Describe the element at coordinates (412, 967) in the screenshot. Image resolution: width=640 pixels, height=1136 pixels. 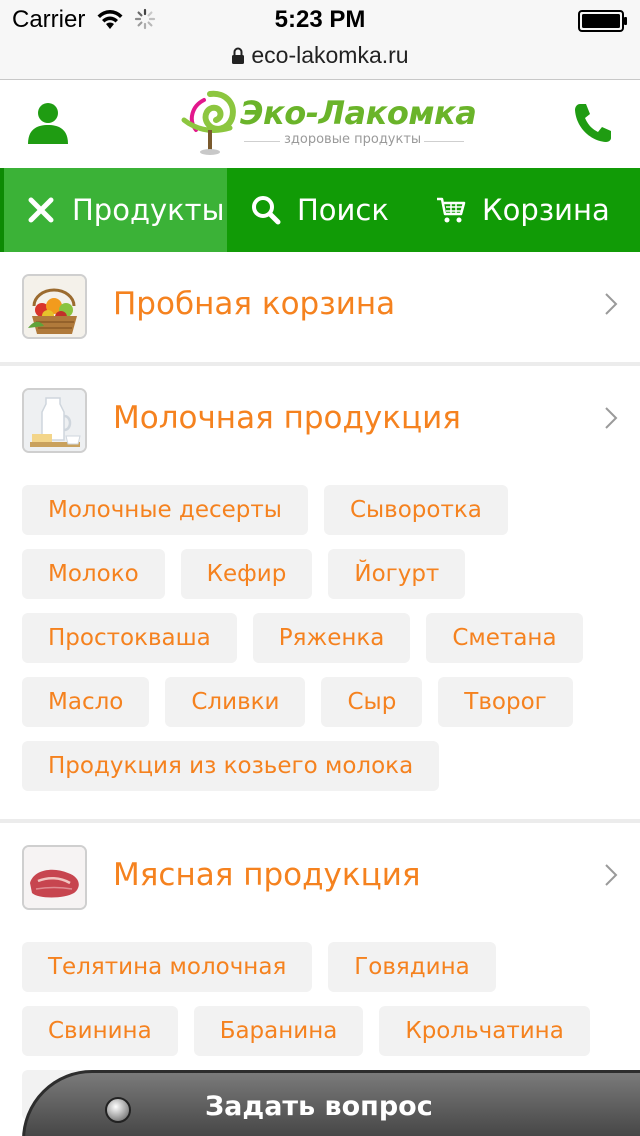
I see `subcategory-tag: Говядина` at that location.